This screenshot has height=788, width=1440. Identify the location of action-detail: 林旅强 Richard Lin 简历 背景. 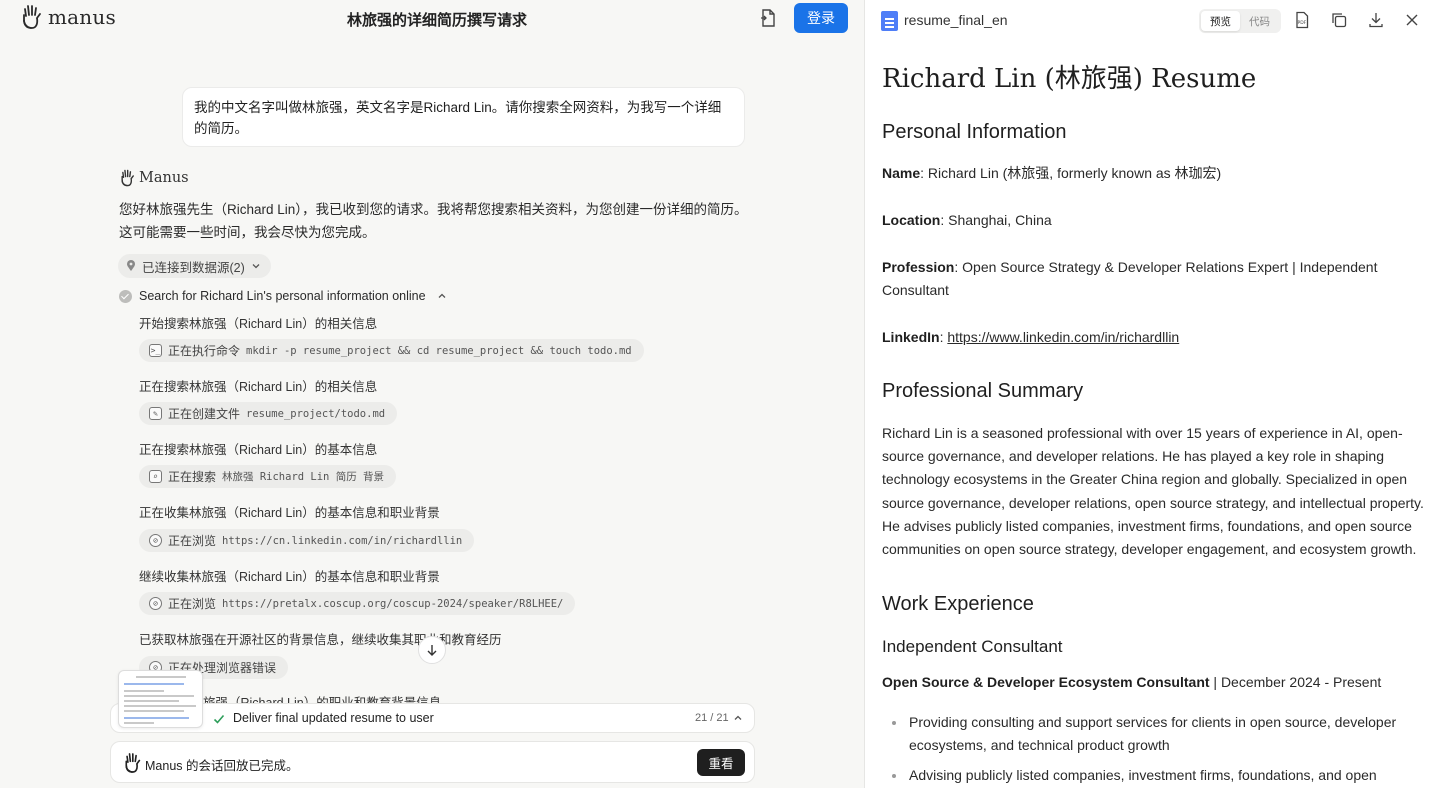
(303, 477).